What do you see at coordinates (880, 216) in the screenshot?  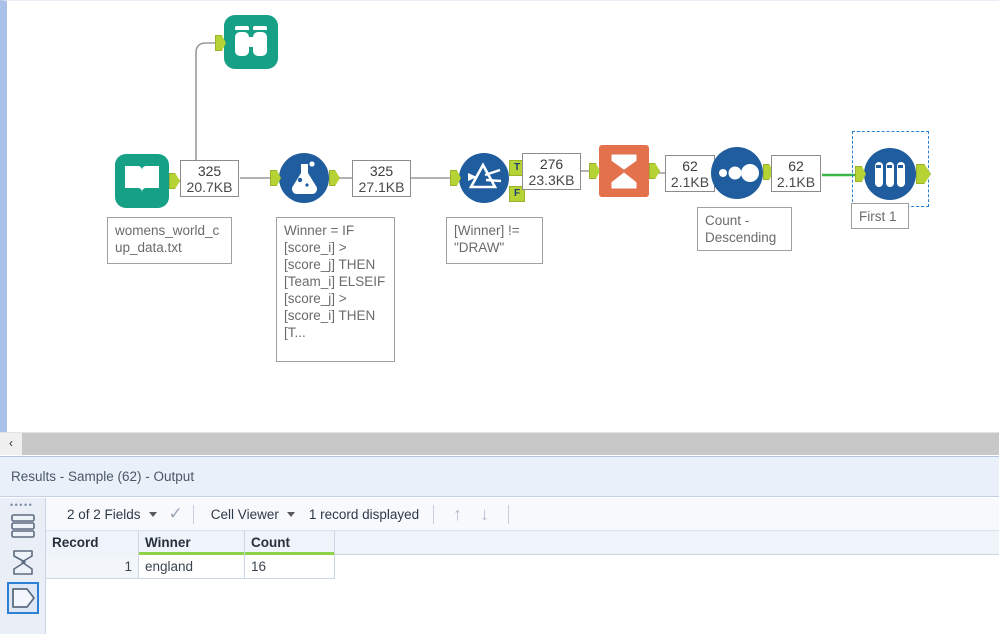 I see `annotation-sample: First 1` at bounding box center [880, 216].